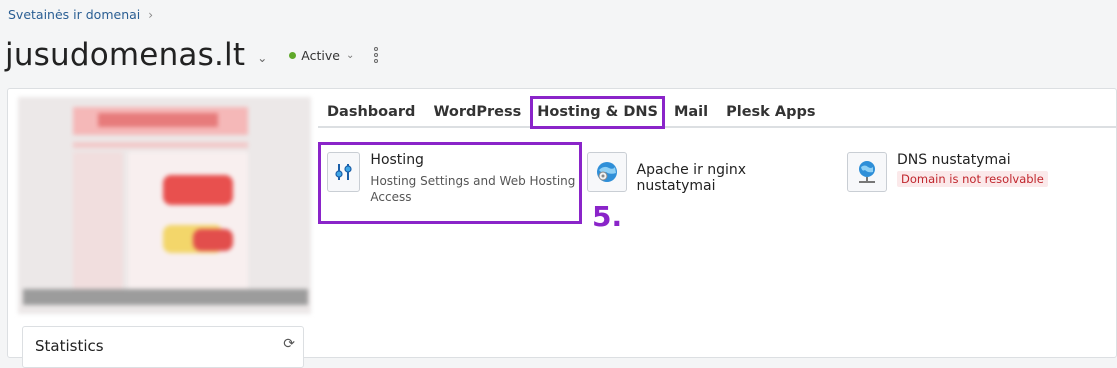 The image size is (1117, 368). What do you see at coordinates (691, 112) in the screenshot?
I see `tab-mail: Mail` at bounding box center [691, 112].